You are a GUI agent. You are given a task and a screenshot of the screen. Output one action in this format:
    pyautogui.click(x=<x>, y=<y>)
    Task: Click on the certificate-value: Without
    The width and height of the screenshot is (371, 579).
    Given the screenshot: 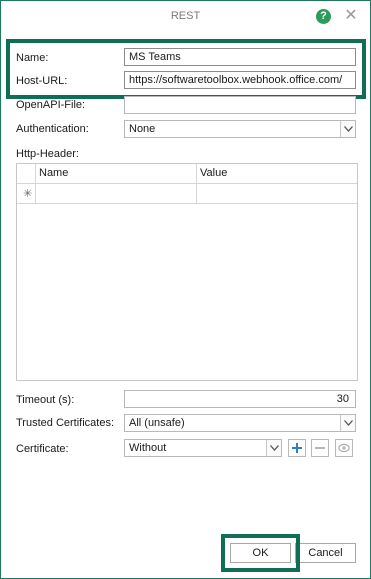 What is the action you would take?
    pyautogui.click(x=148, y=448)
    